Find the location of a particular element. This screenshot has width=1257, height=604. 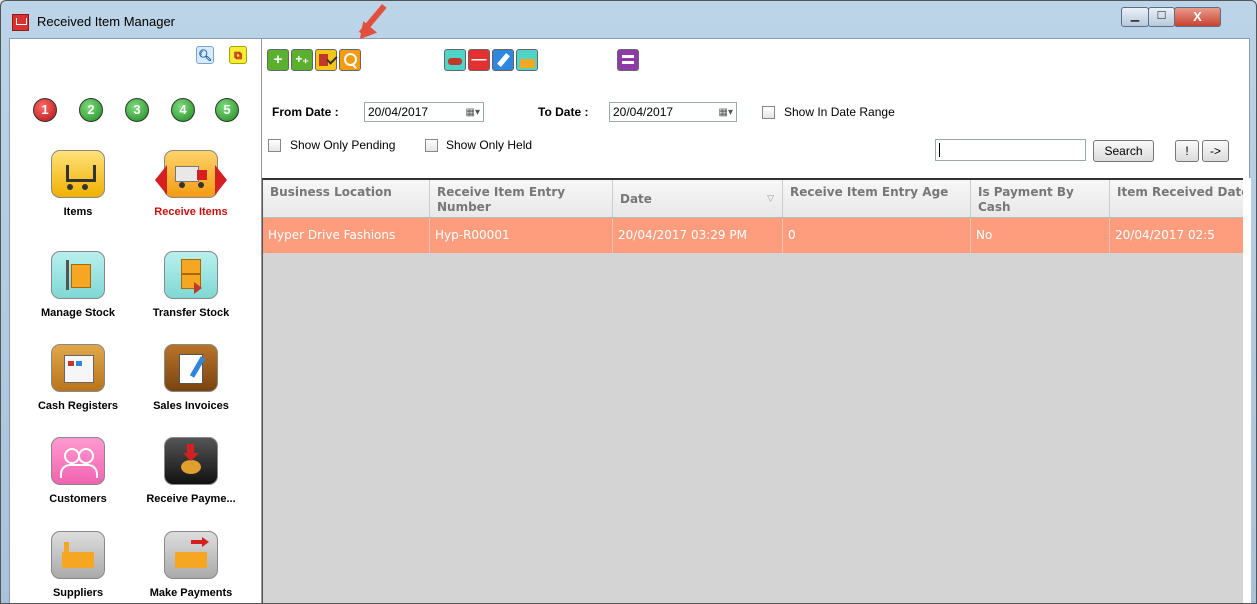

toolbar: + +₊ — ? is located at coordinates (755, 60).